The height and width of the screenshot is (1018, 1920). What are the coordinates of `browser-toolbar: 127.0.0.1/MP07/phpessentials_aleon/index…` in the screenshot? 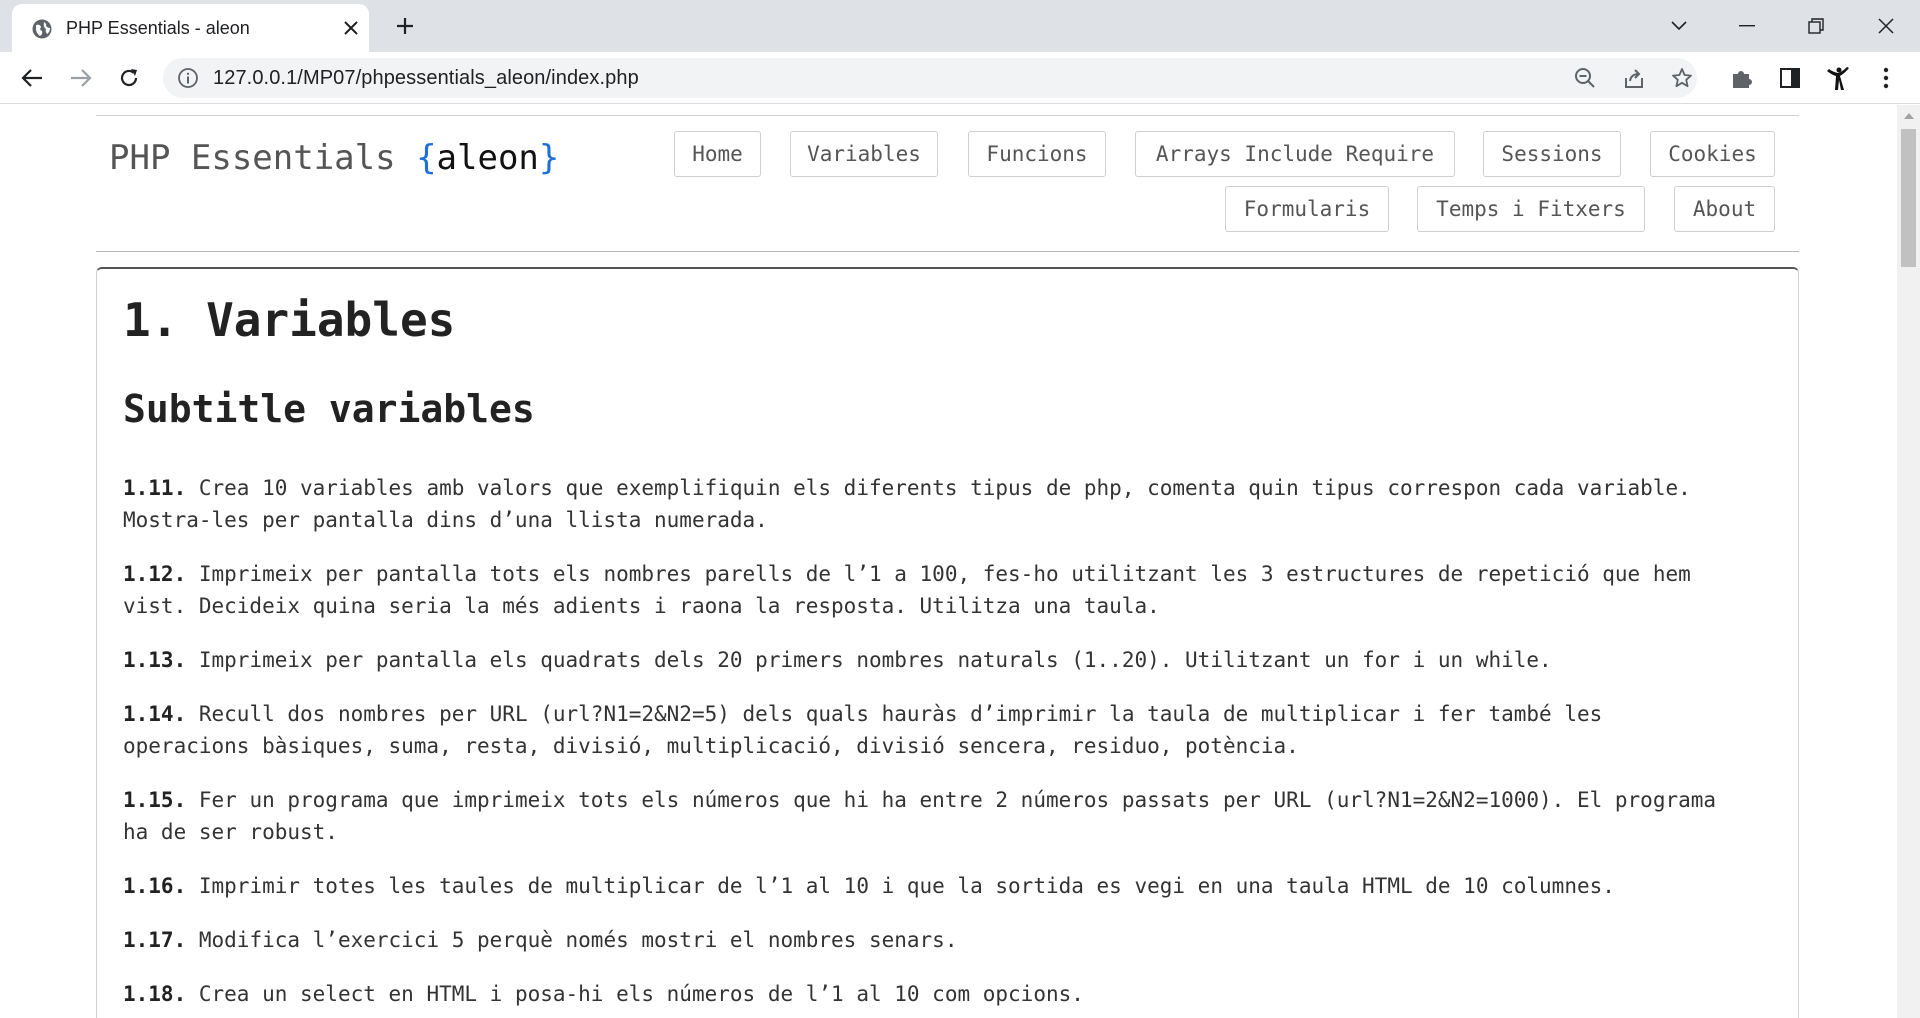 It's located at (960, 78).